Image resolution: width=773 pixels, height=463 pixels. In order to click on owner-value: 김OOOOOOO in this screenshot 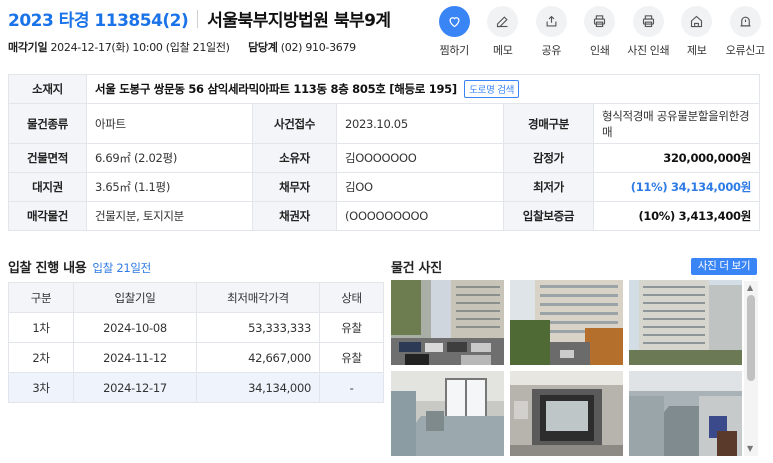, I will do `click(420, 158)`.